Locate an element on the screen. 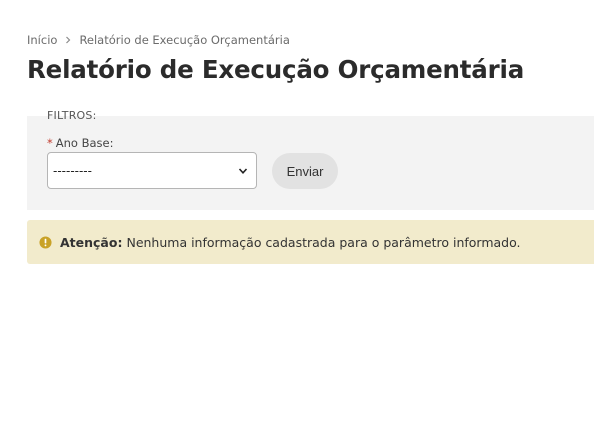 Image resolution: width=594 pixels, height=427 pixels. alert-title: Atenção: is located at coordinates (91, 242).